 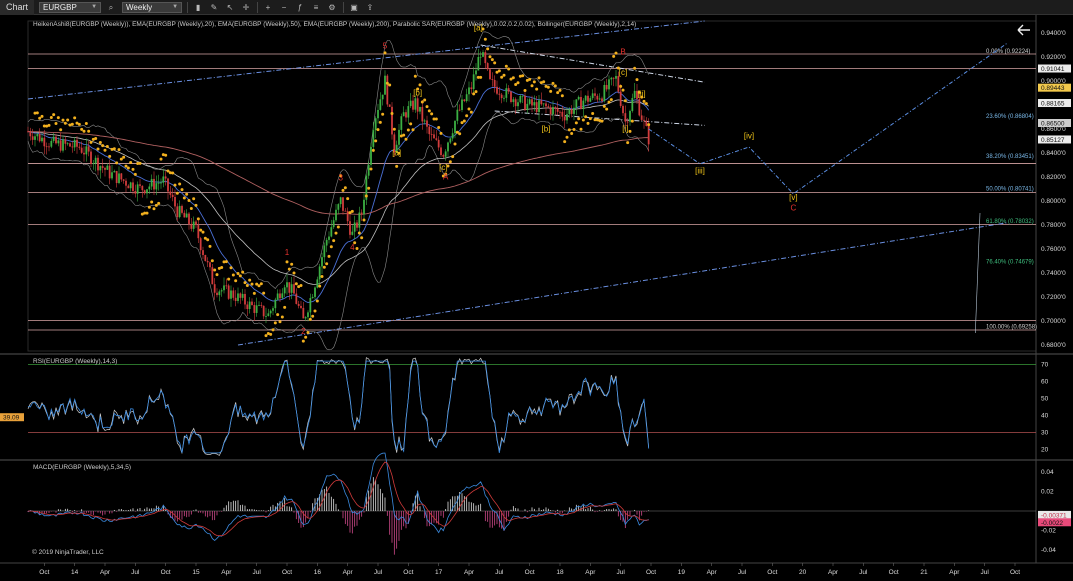 What do you see at coordinates (75, 361) in the screenshot?
I see `rsi-panel-label: RSI(EURGBP (Weekly),14,3)` at bounding box center [75, 361].